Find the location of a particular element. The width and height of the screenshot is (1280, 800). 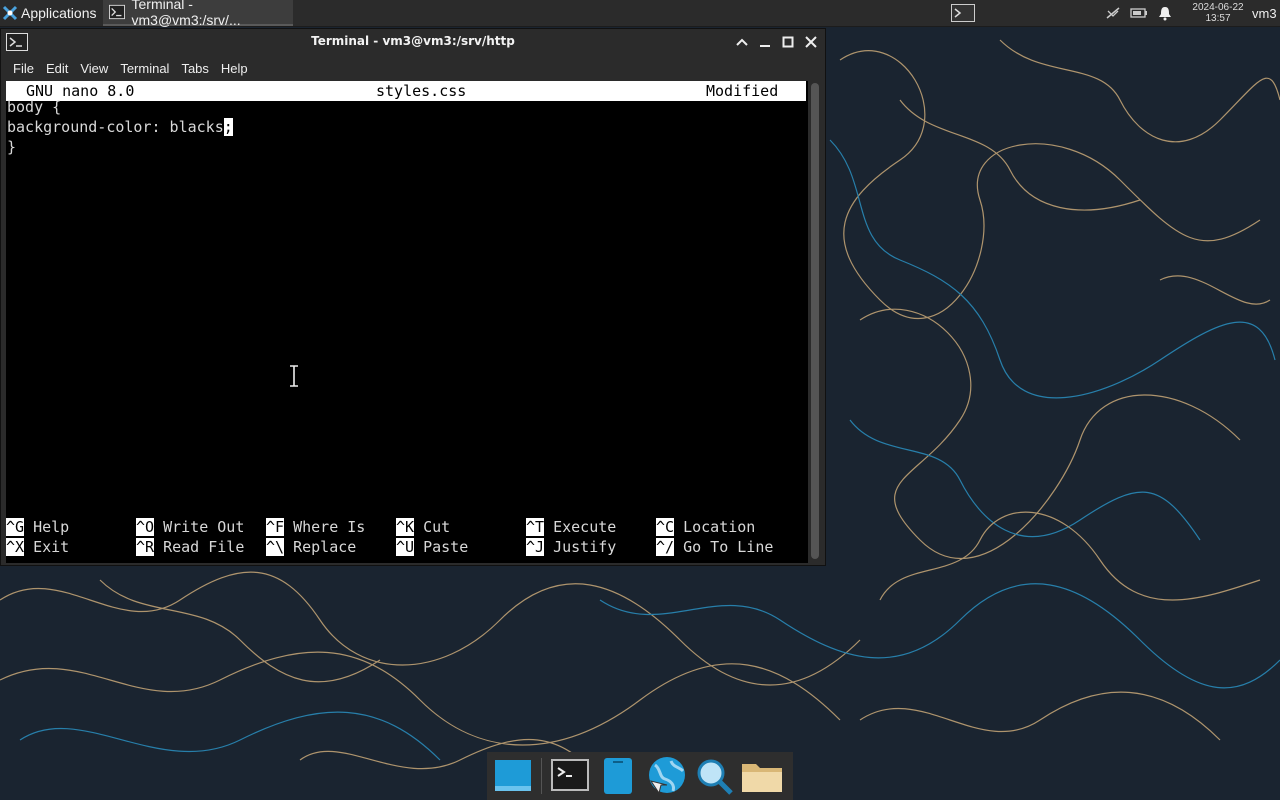

web-browser-icon is located at coordinates (667, 776).